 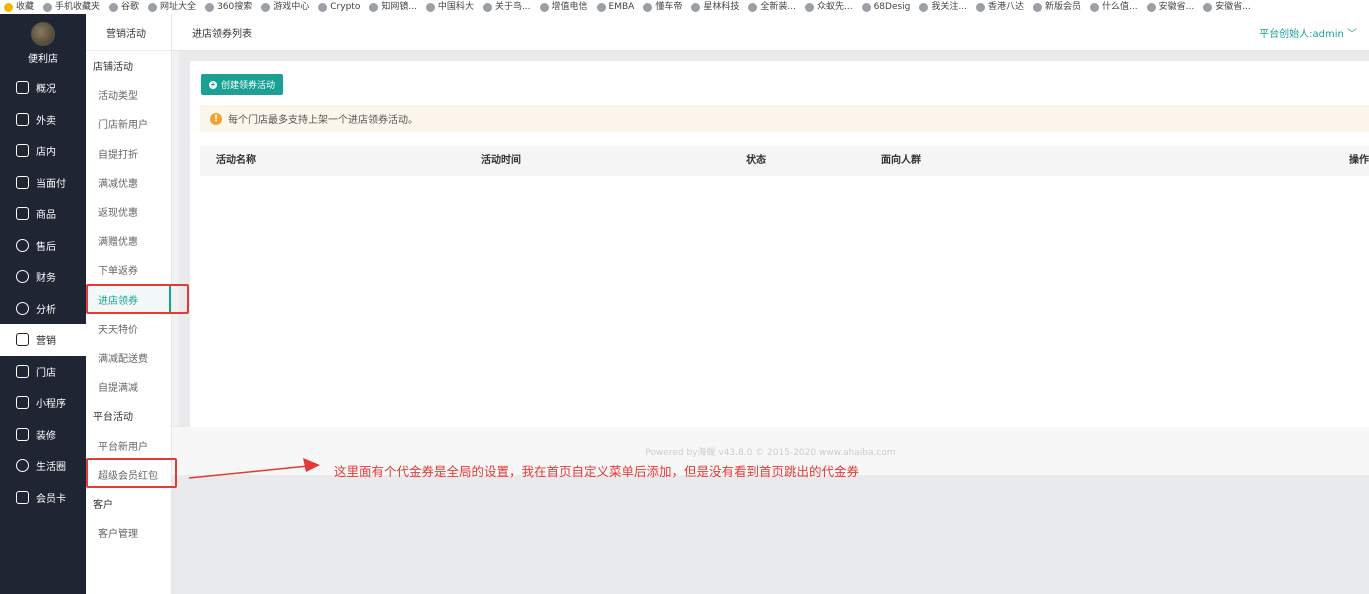 I want to click on overview-icon, so click(x=22, y=88).